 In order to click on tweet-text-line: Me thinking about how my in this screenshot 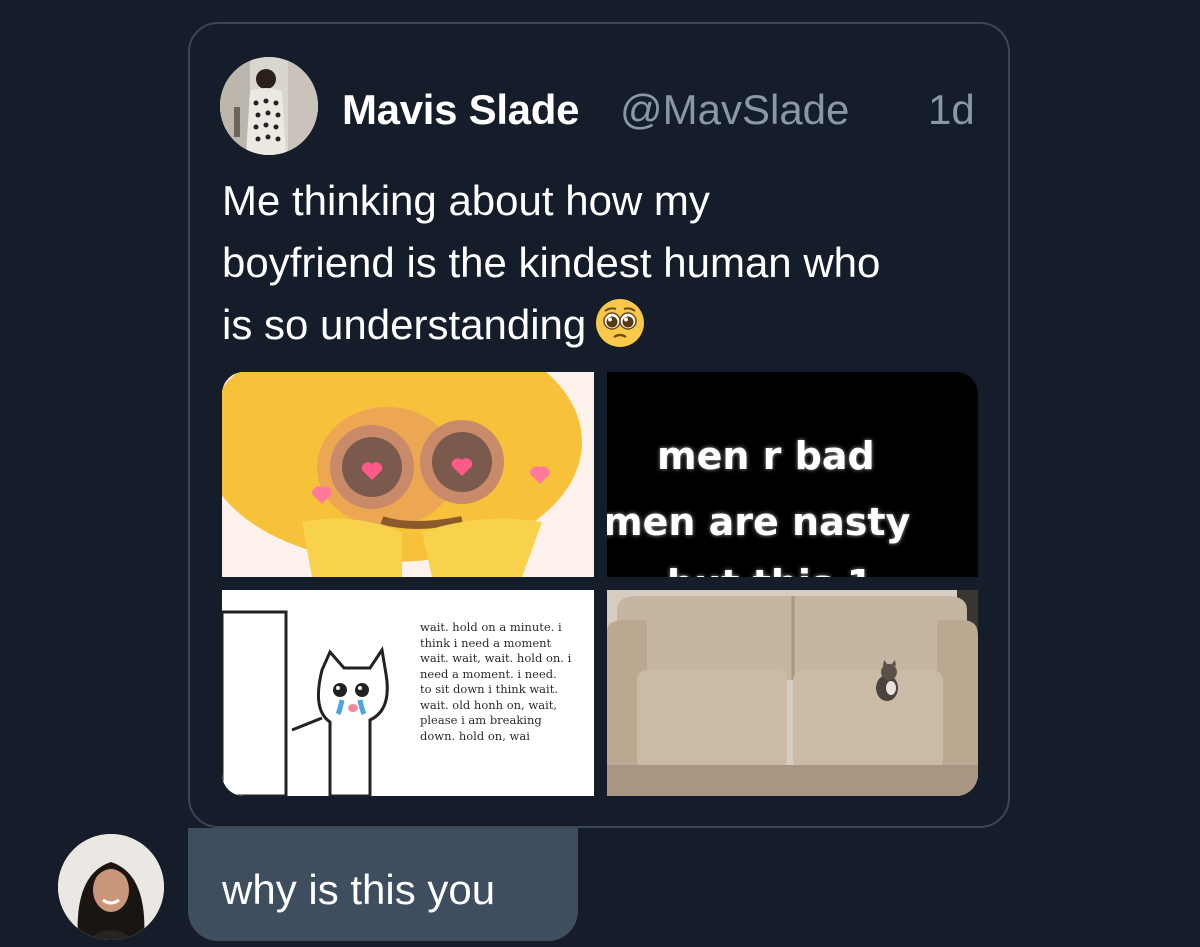, I will do `click(466, 200)`.